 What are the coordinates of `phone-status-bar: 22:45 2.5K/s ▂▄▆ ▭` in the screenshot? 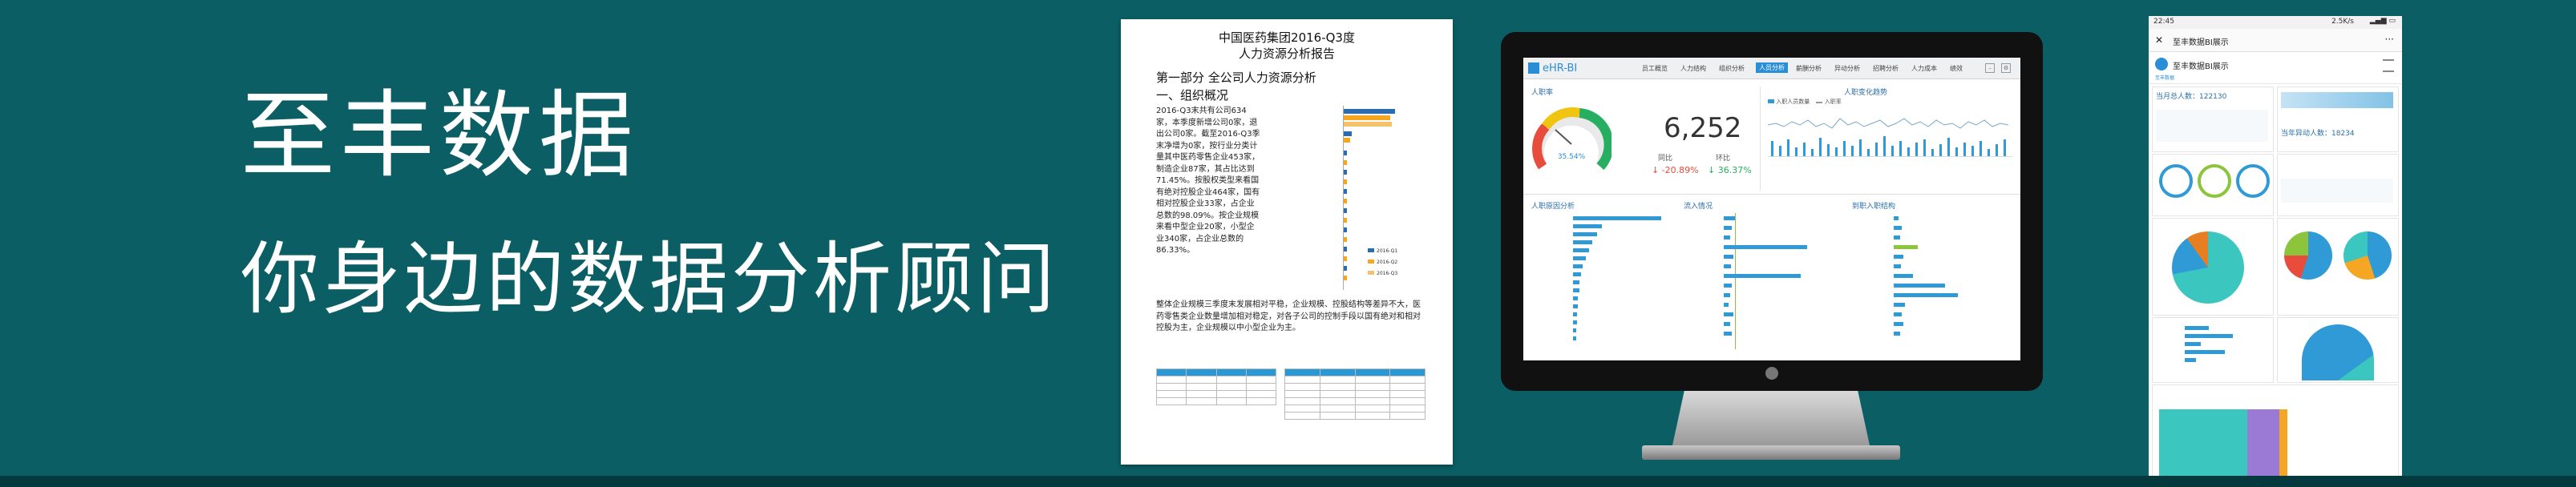 It's located at (2275, 22).